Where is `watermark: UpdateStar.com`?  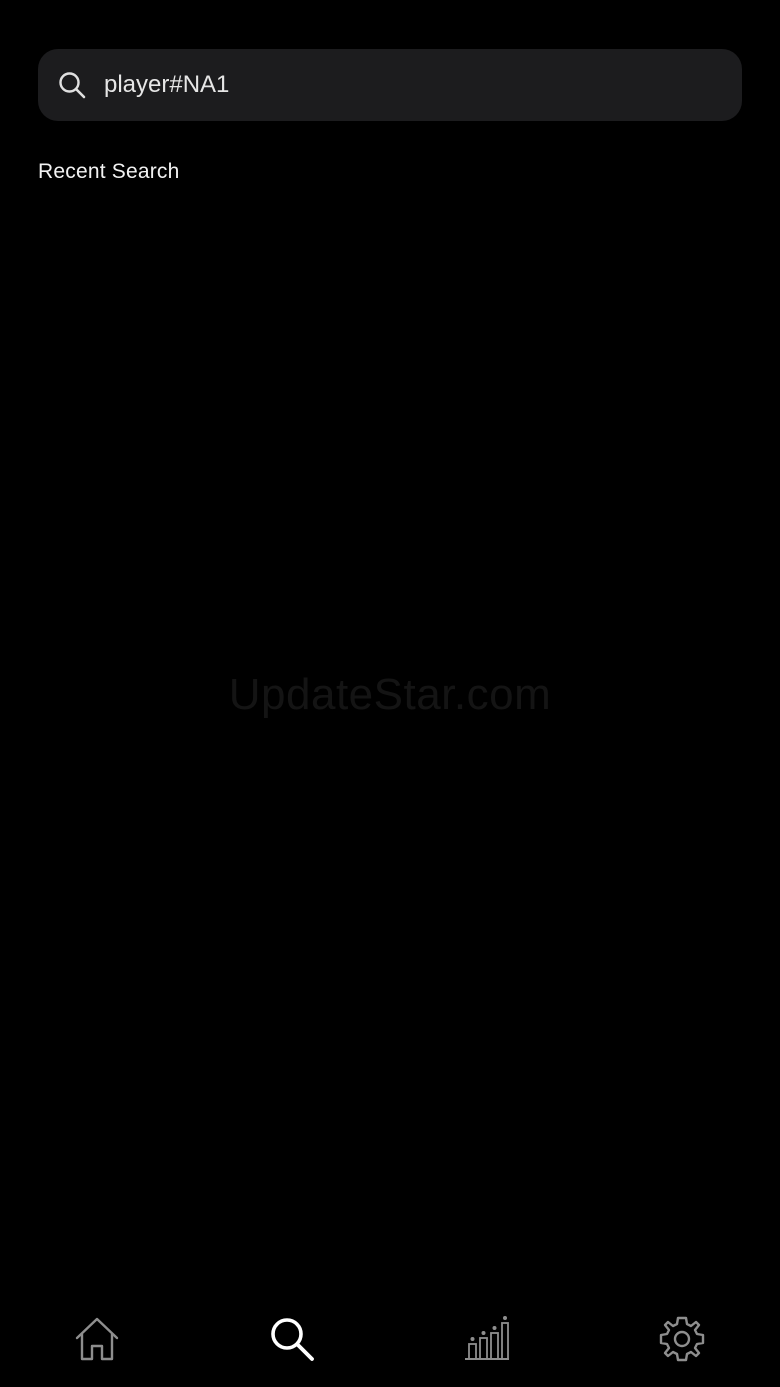 watermark: UpdateStar.com is located at coordinates (390, 694).